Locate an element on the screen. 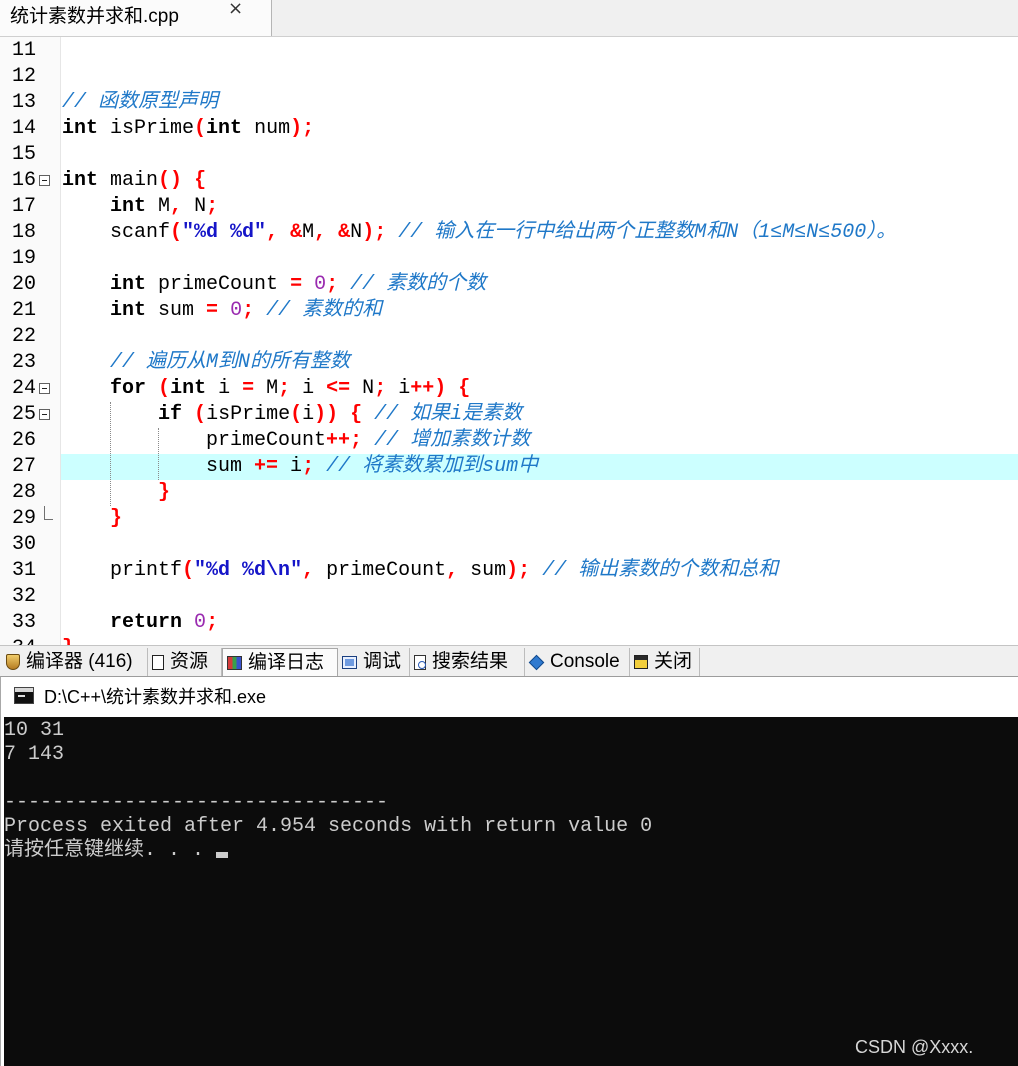  code-line: 28 } is located at coordinates (509, 493).